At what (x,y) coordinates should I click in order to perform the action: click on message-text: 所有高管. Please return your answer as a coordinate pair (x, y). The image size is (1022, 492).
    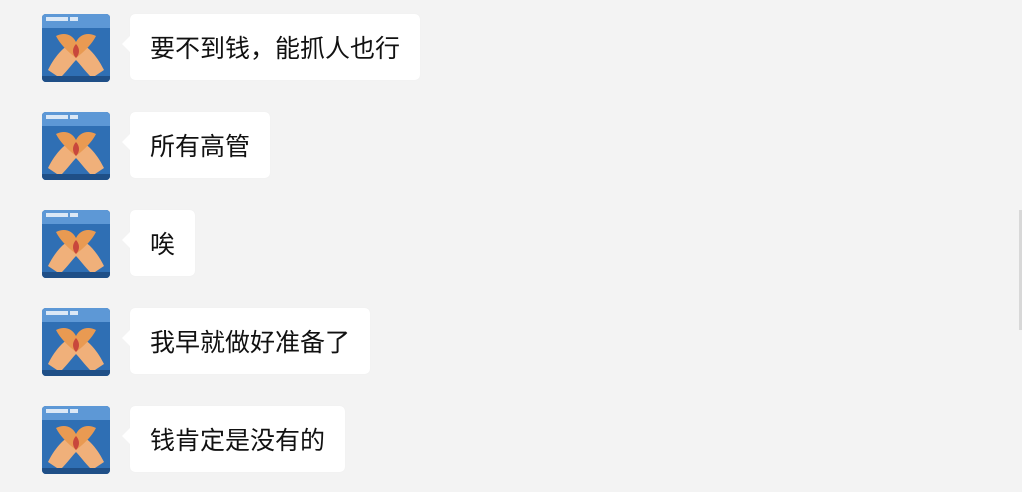
    Looking at the image, I should click on (200, 146).